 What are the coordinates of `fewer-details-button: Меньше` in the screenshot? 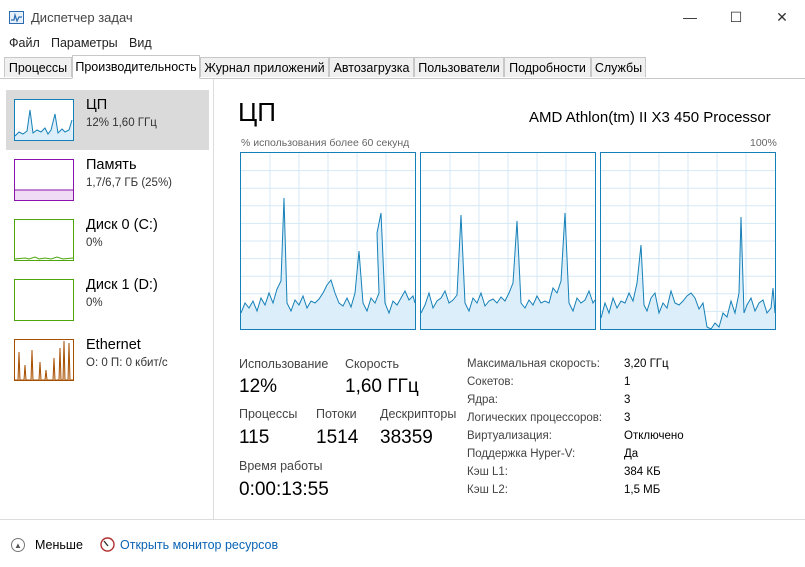 It's located at (59, 545).